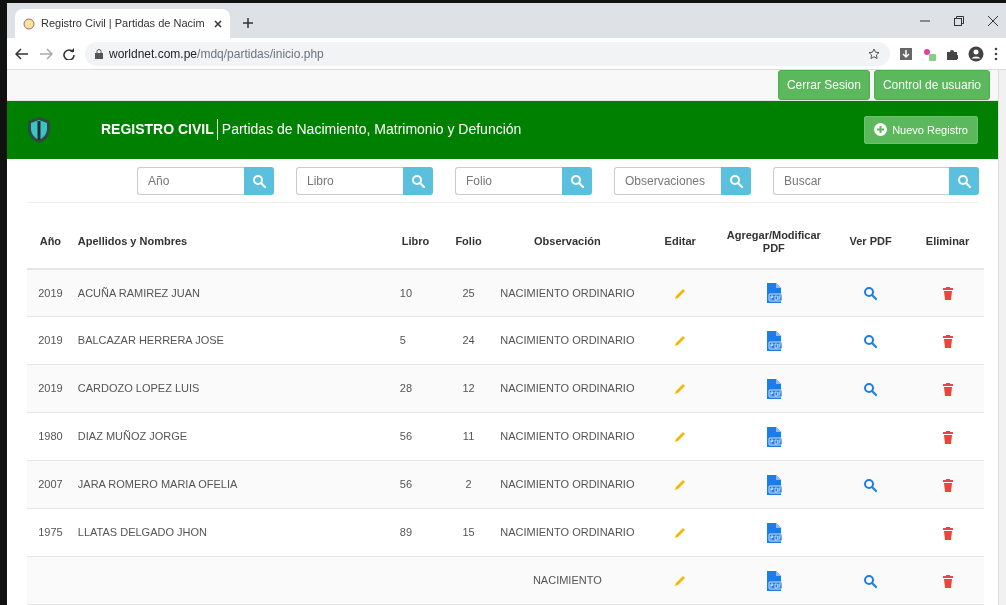 This screenshot has height=605, width=1006. Describe the element at coordinates (50, 484) in the screenshot. I see `table-cell: 2007` at that location.